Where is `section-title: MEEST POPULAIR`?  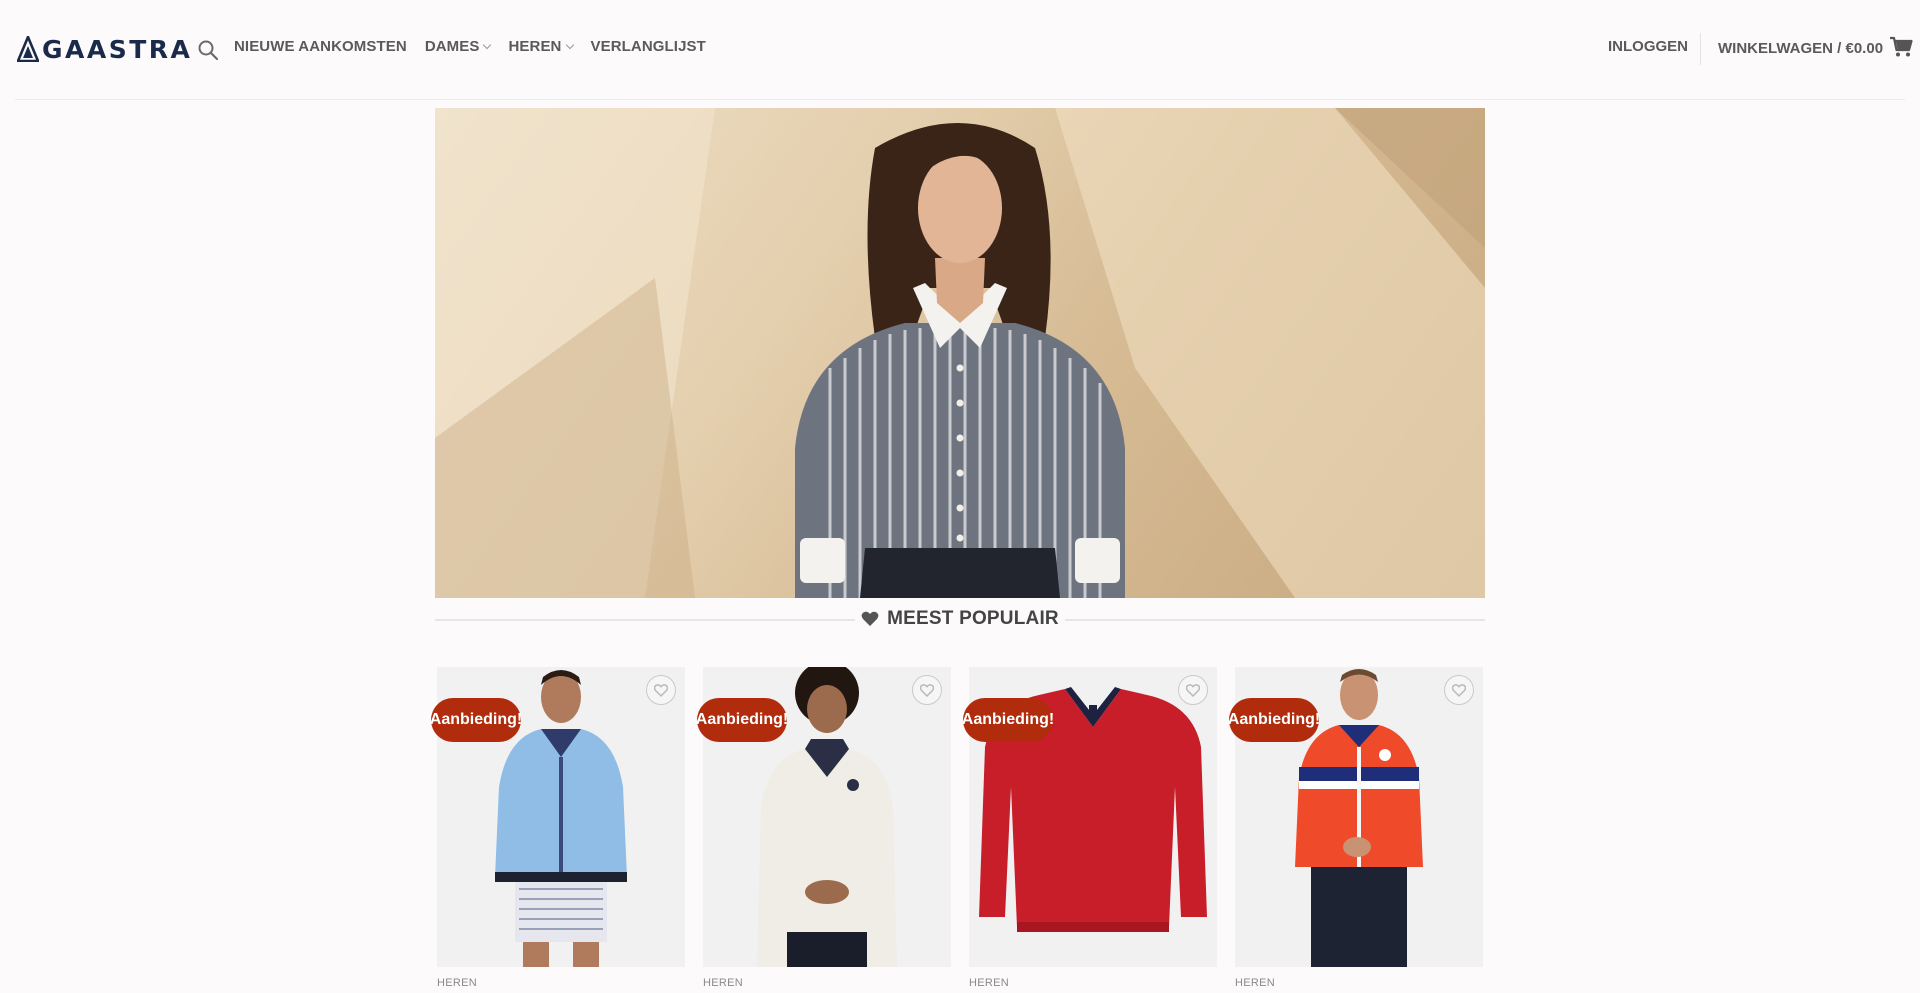
section-title: MEEST POPULAIR is located at coordinates (973, 618).